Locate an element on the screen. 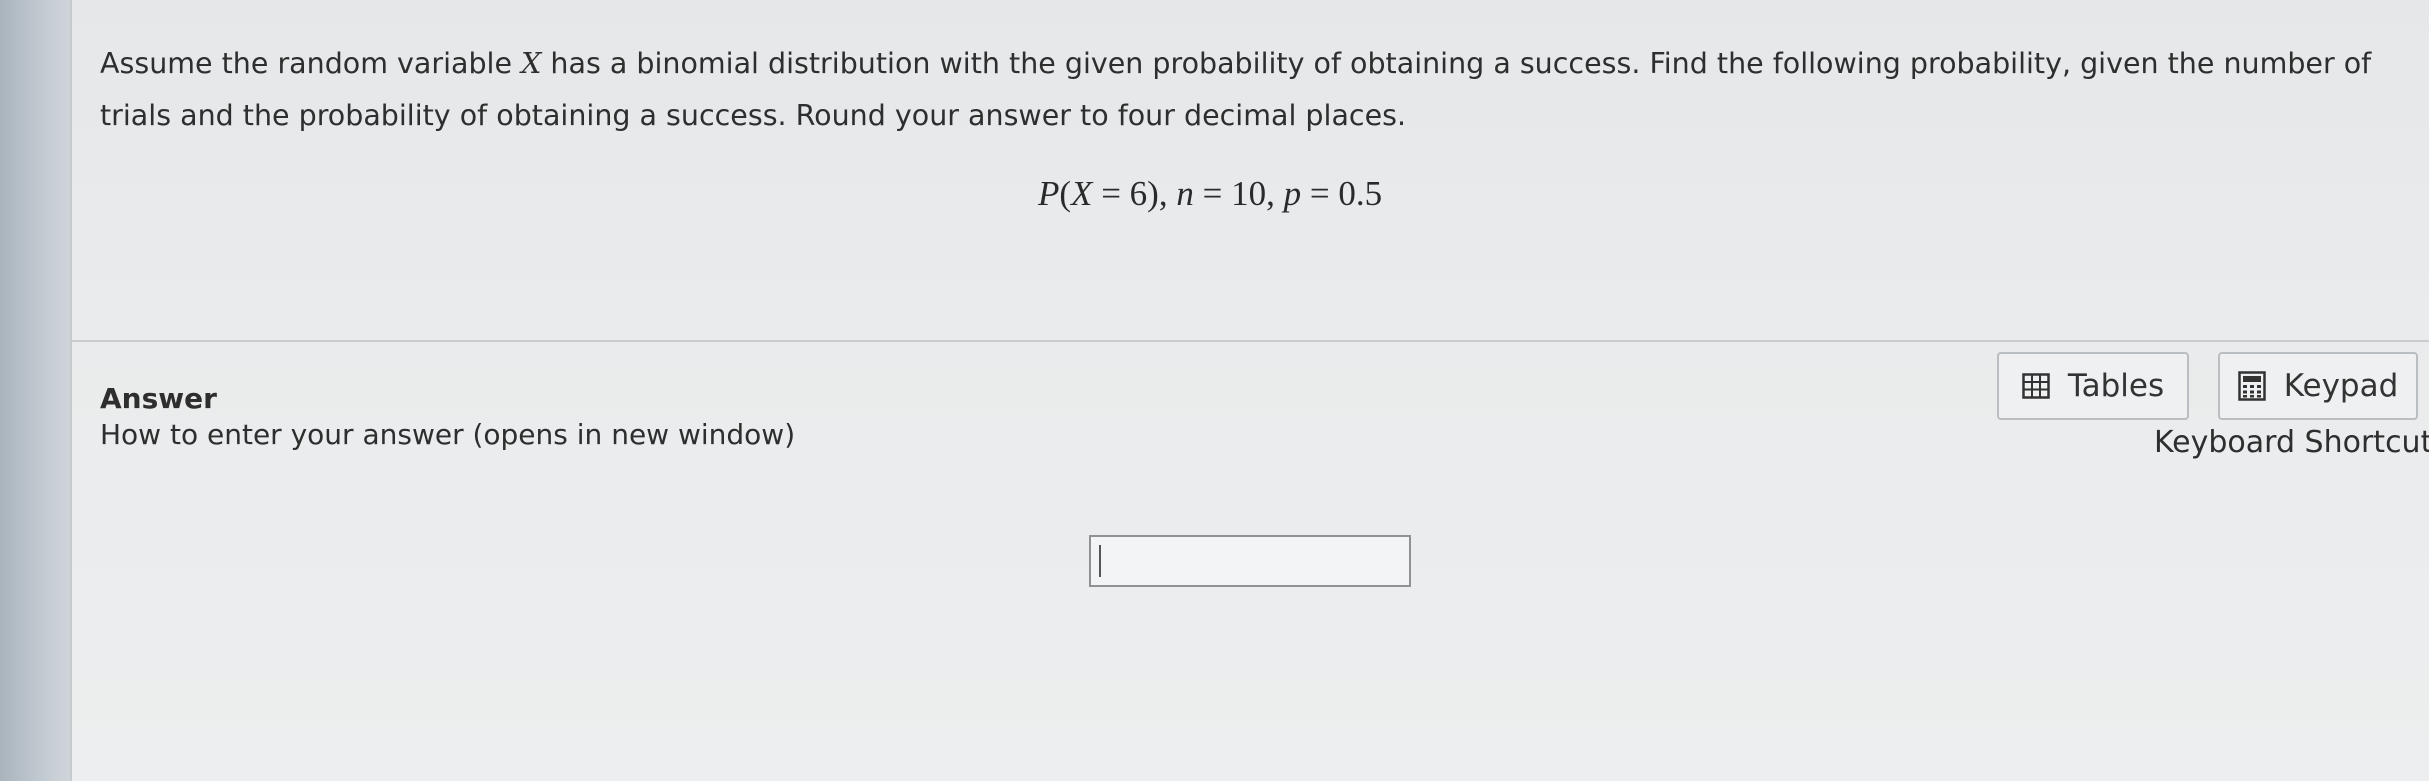  question-text-part: Assume the random variable is located at coordinates (311, 63).